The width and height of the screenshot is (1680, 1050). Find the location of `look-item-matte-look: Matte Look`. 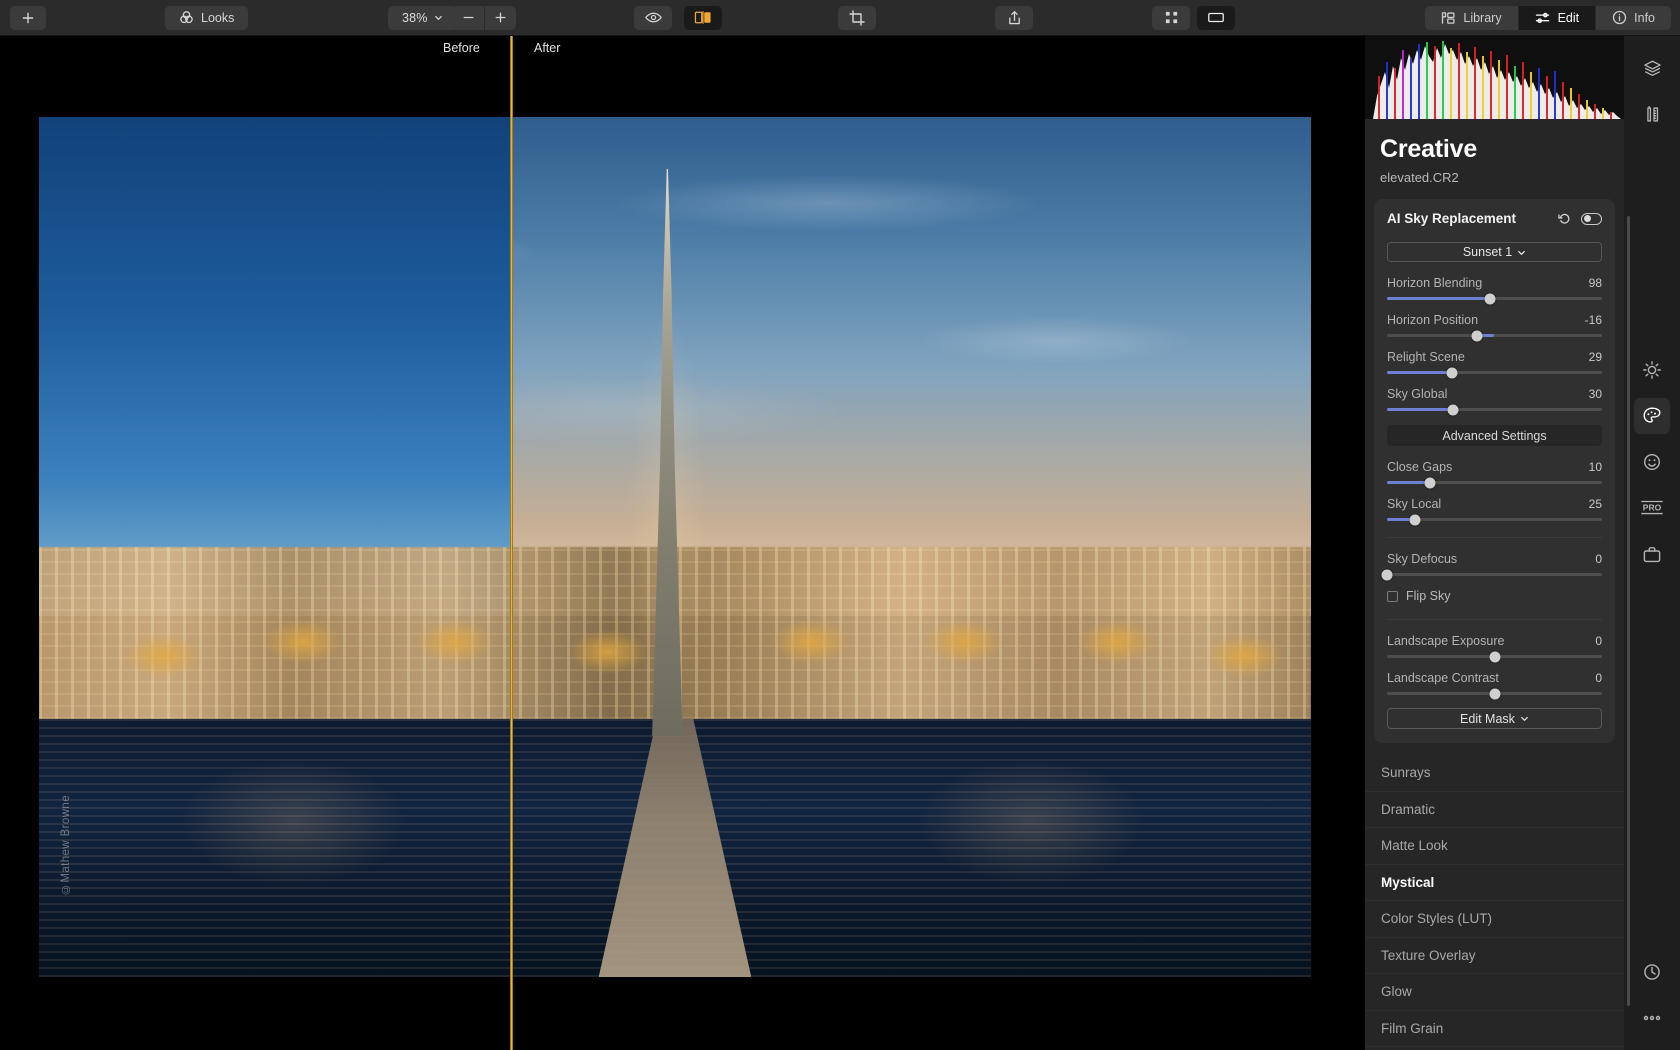

look-item-matte-look: Matte Look is located at coordinates (1494, 846).